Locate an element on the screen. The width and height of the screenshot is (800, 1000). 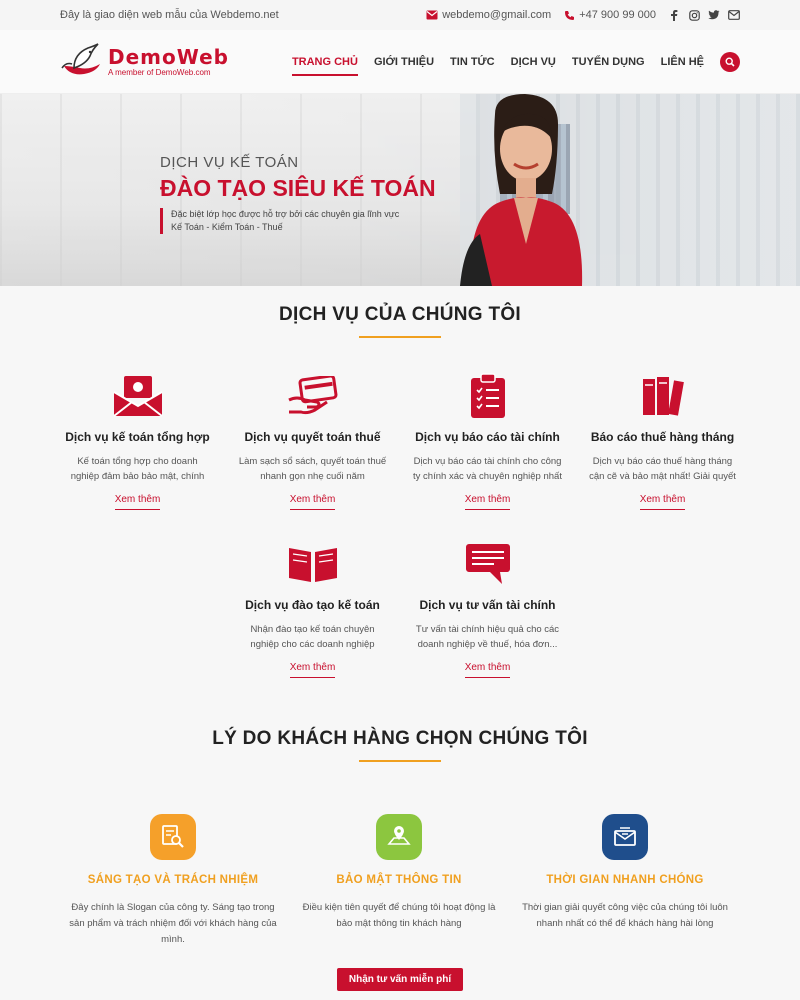
search-icon is located at coordinates (730, 61).